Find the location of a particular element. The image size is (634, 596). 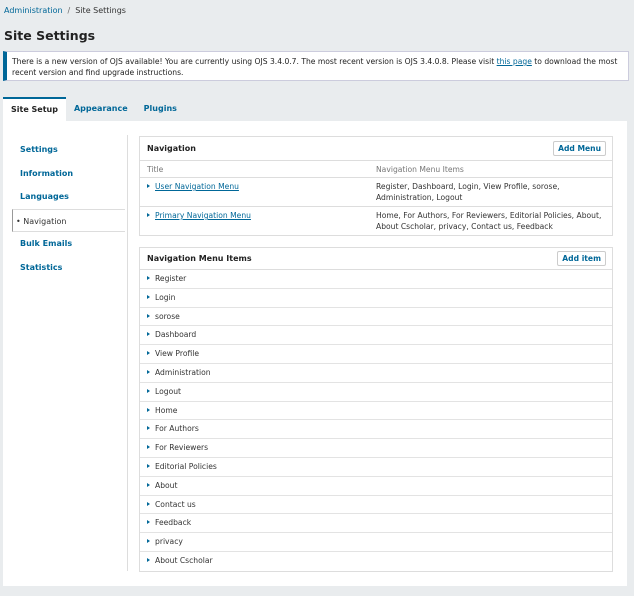

breadcrumb: Administration / Site Settings is located at coordinates (65, 10).